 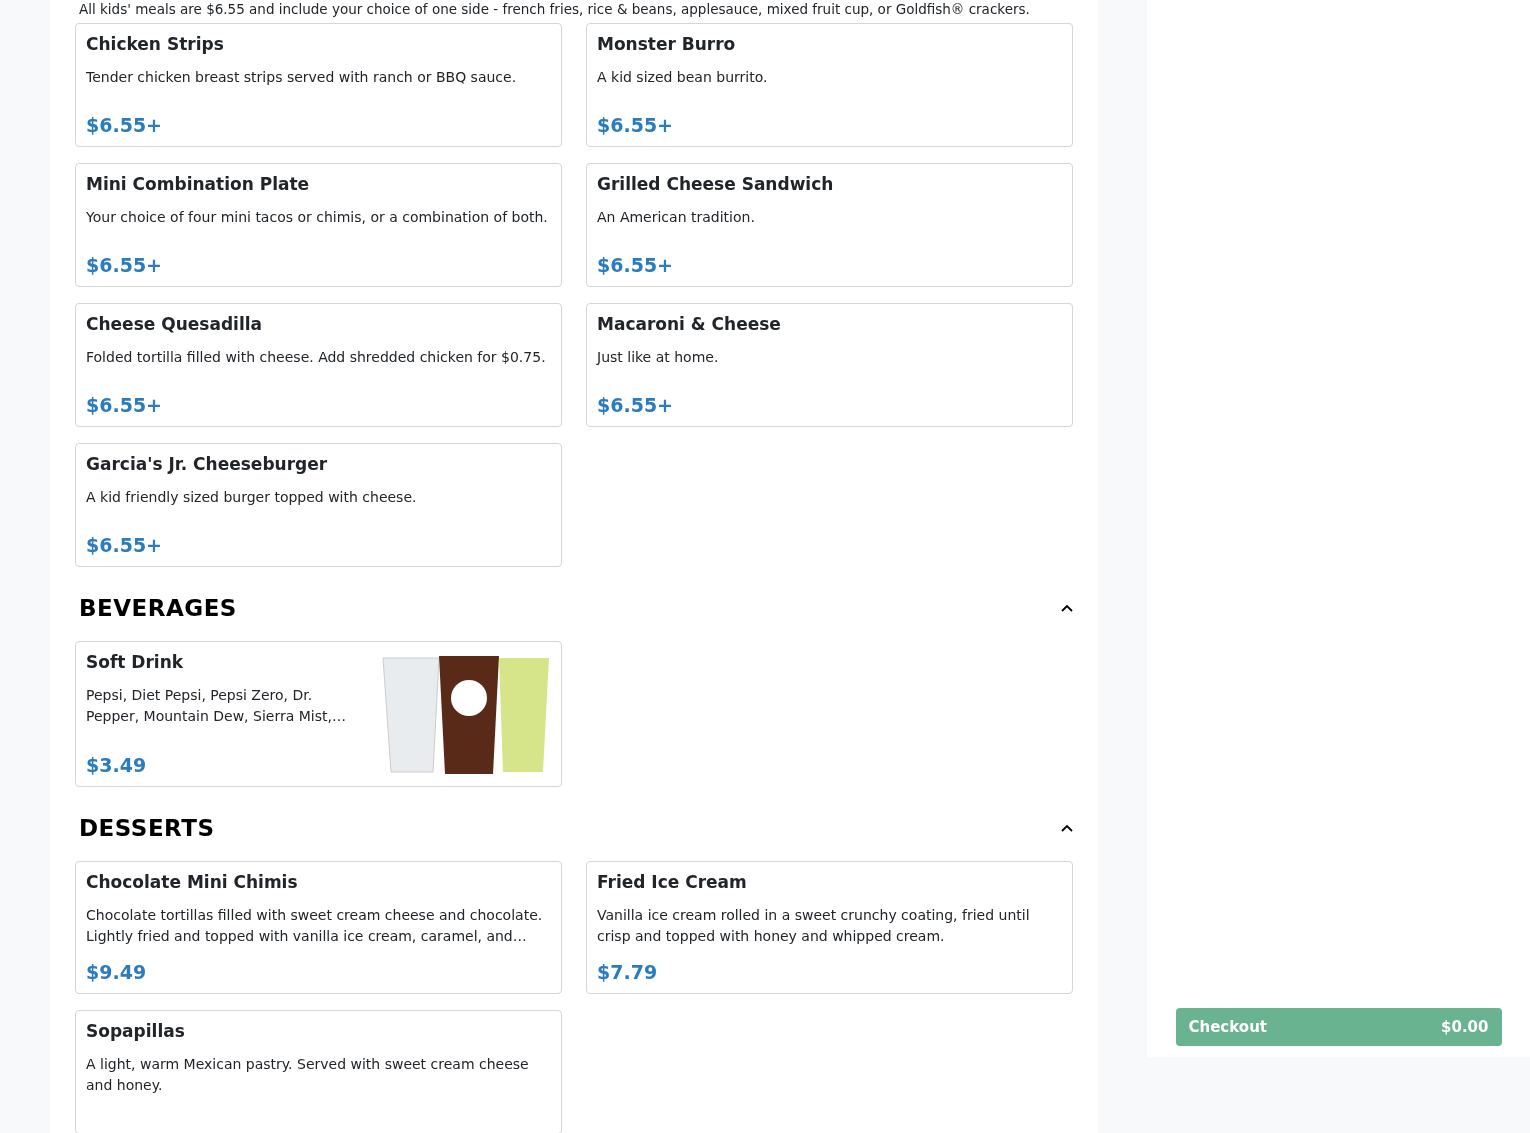 I want to click on item-name: Soft Drink, so click(x=135, y=662).